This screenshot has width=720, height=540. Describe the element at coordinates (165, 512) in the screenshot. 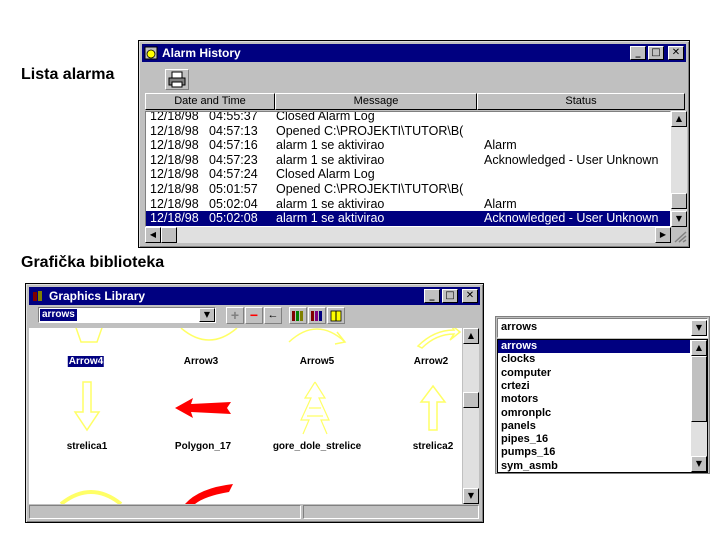

I see `status-pane-left` at that location.